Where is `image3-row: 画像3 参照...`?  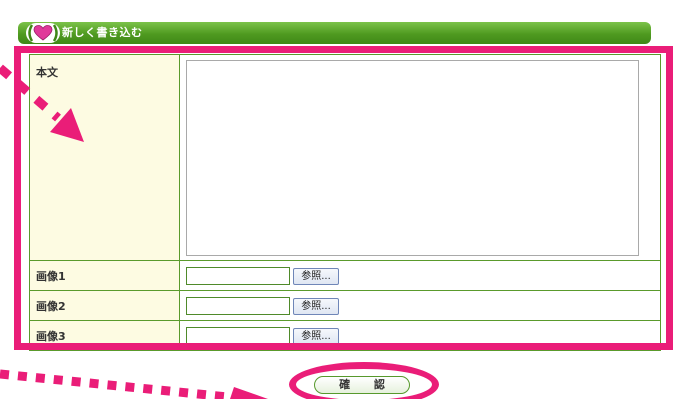
image3-row: 画像3 参照... is located at coordinates (345, 335).